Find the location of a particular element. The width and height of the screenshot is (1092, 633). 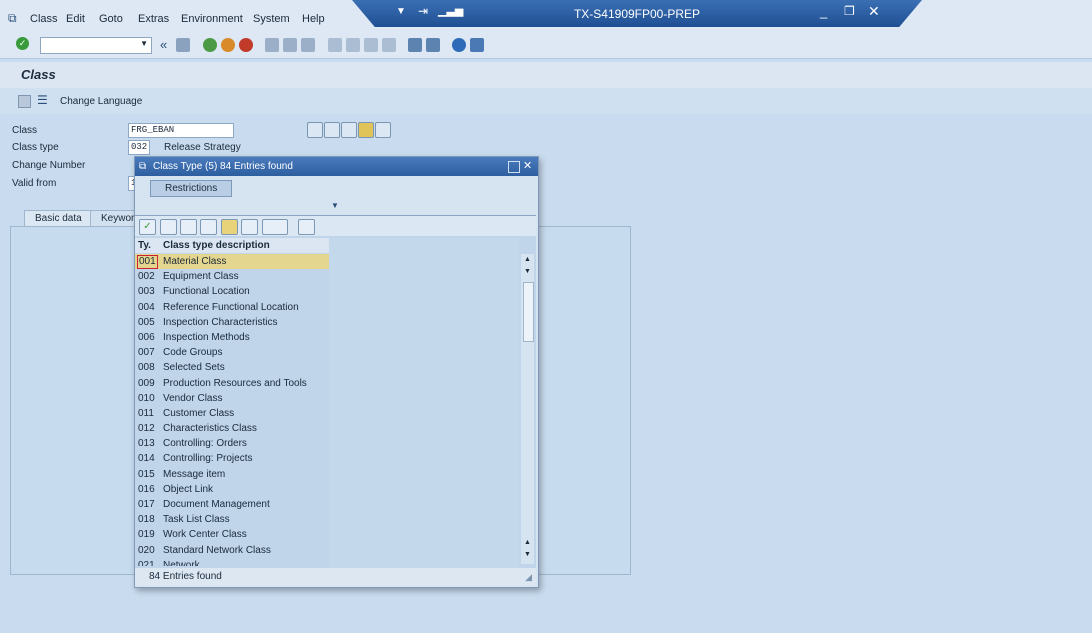

menu-help: Help is located at coordinates (313, 19).